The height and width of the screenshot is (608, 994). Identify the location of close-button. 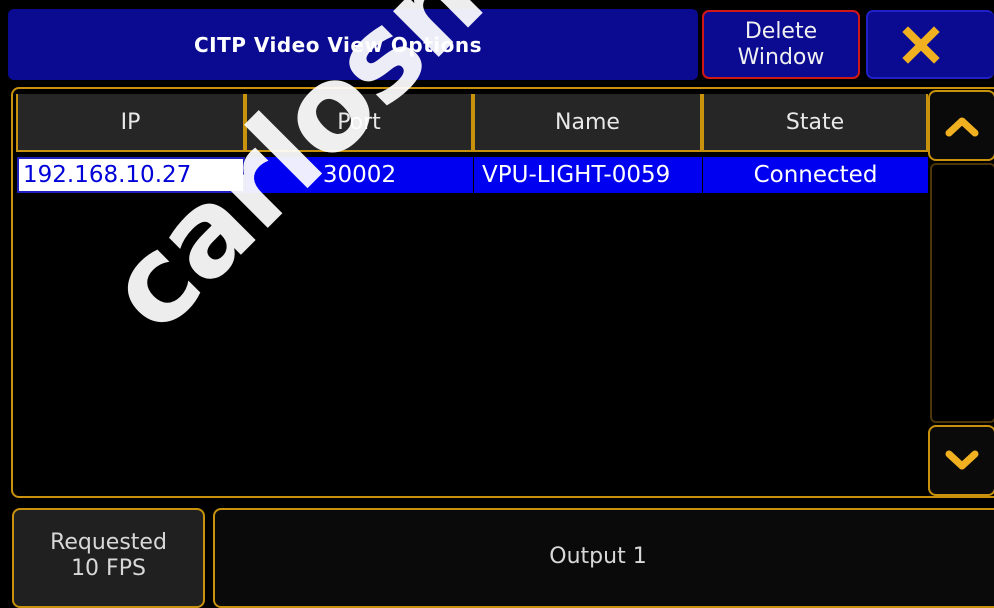
(930, 44).